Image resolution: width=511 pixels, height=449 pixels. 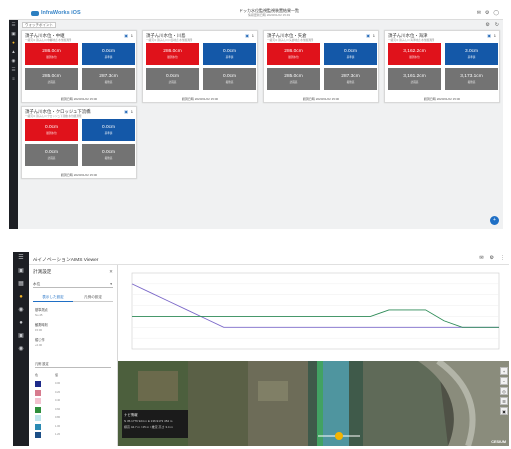 What do you see at coordinates (41, 312) in the screenshot?
I see `field-base-point: 基準測点 No.45` at bounding box center [41, 312].